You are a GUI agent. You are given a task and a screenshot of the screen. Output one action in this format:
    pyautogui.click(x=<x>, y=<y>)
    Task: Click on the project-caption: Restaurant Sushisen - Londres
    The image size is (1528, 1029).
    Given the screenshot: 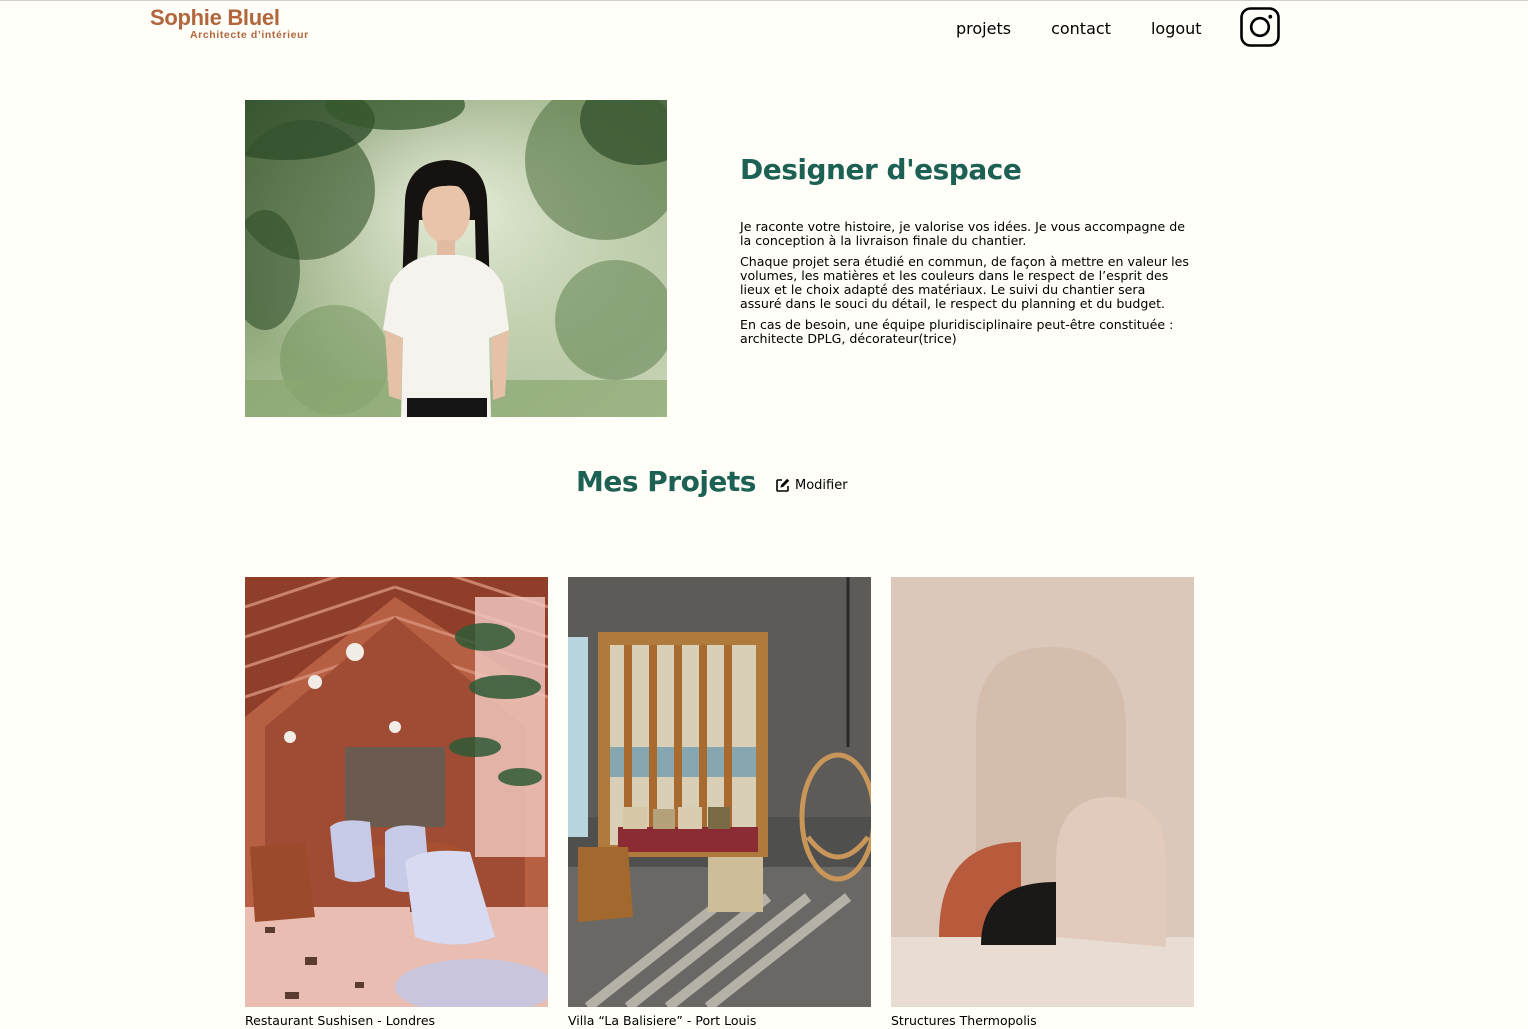 What is the action you would take?
    pyautogui.click(x=340, y=1020)
    